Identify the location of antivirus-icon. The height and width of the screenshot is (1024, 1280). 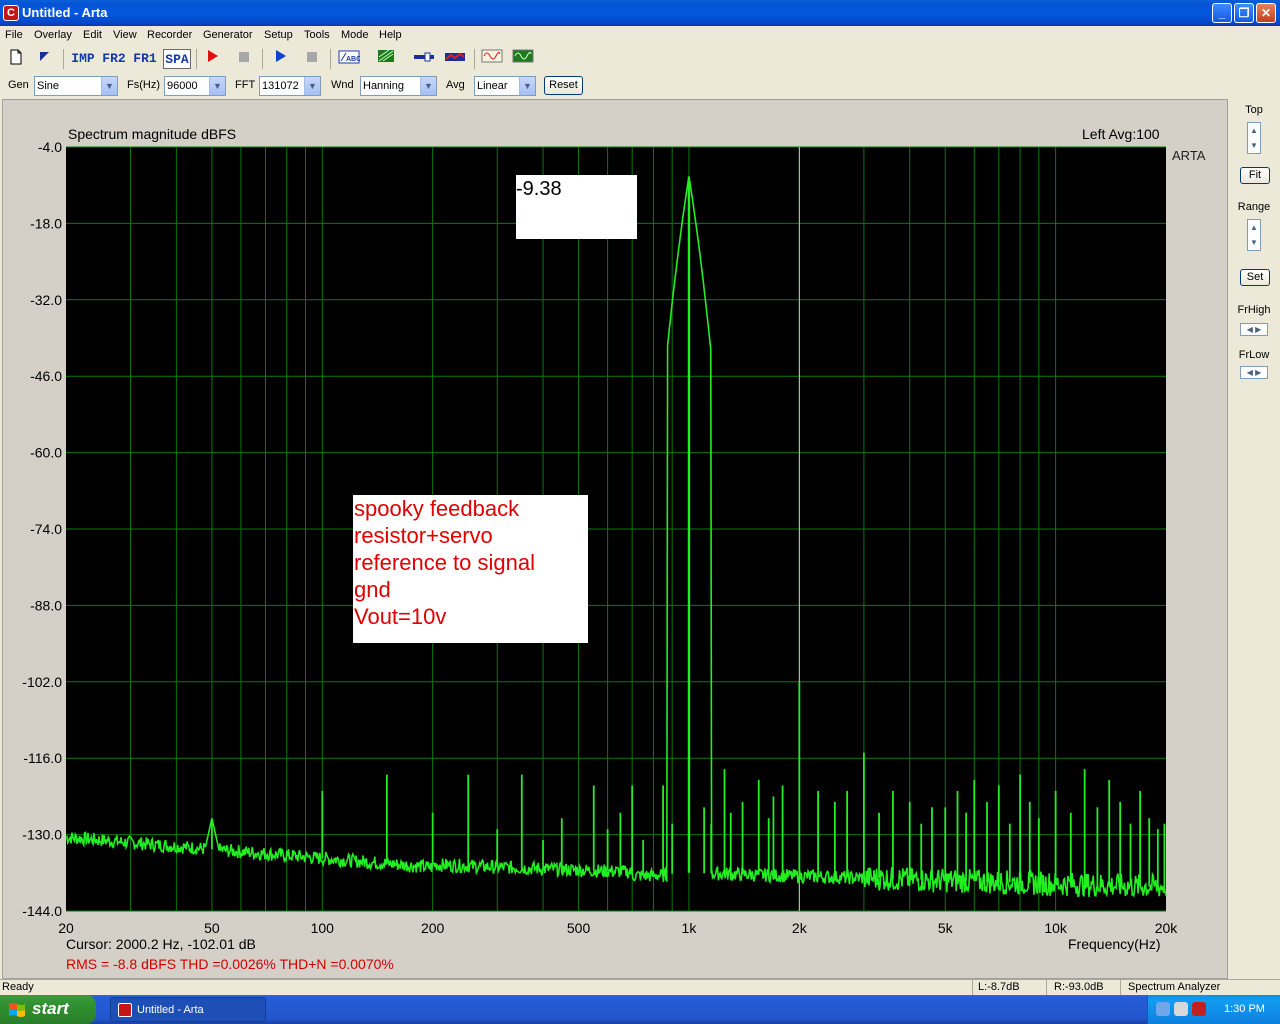
(1199, 1009).